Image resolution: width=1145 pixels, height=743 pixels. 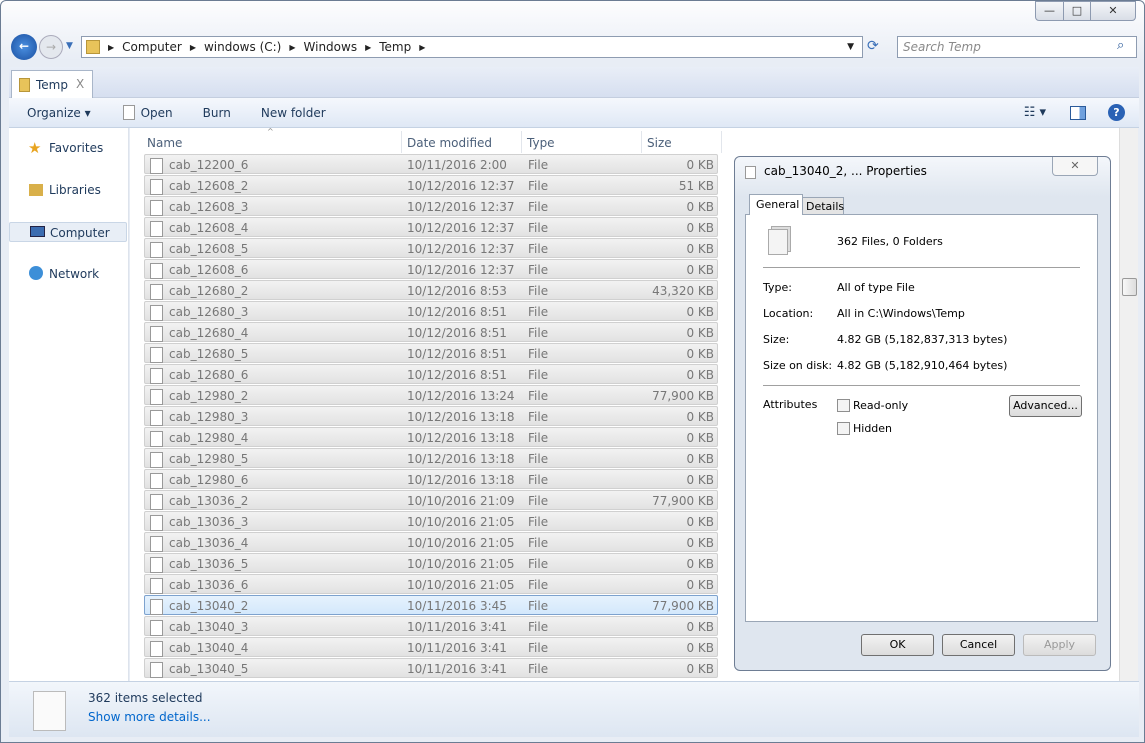 I want to click on tab-general: General, so click(x=776, y=204).